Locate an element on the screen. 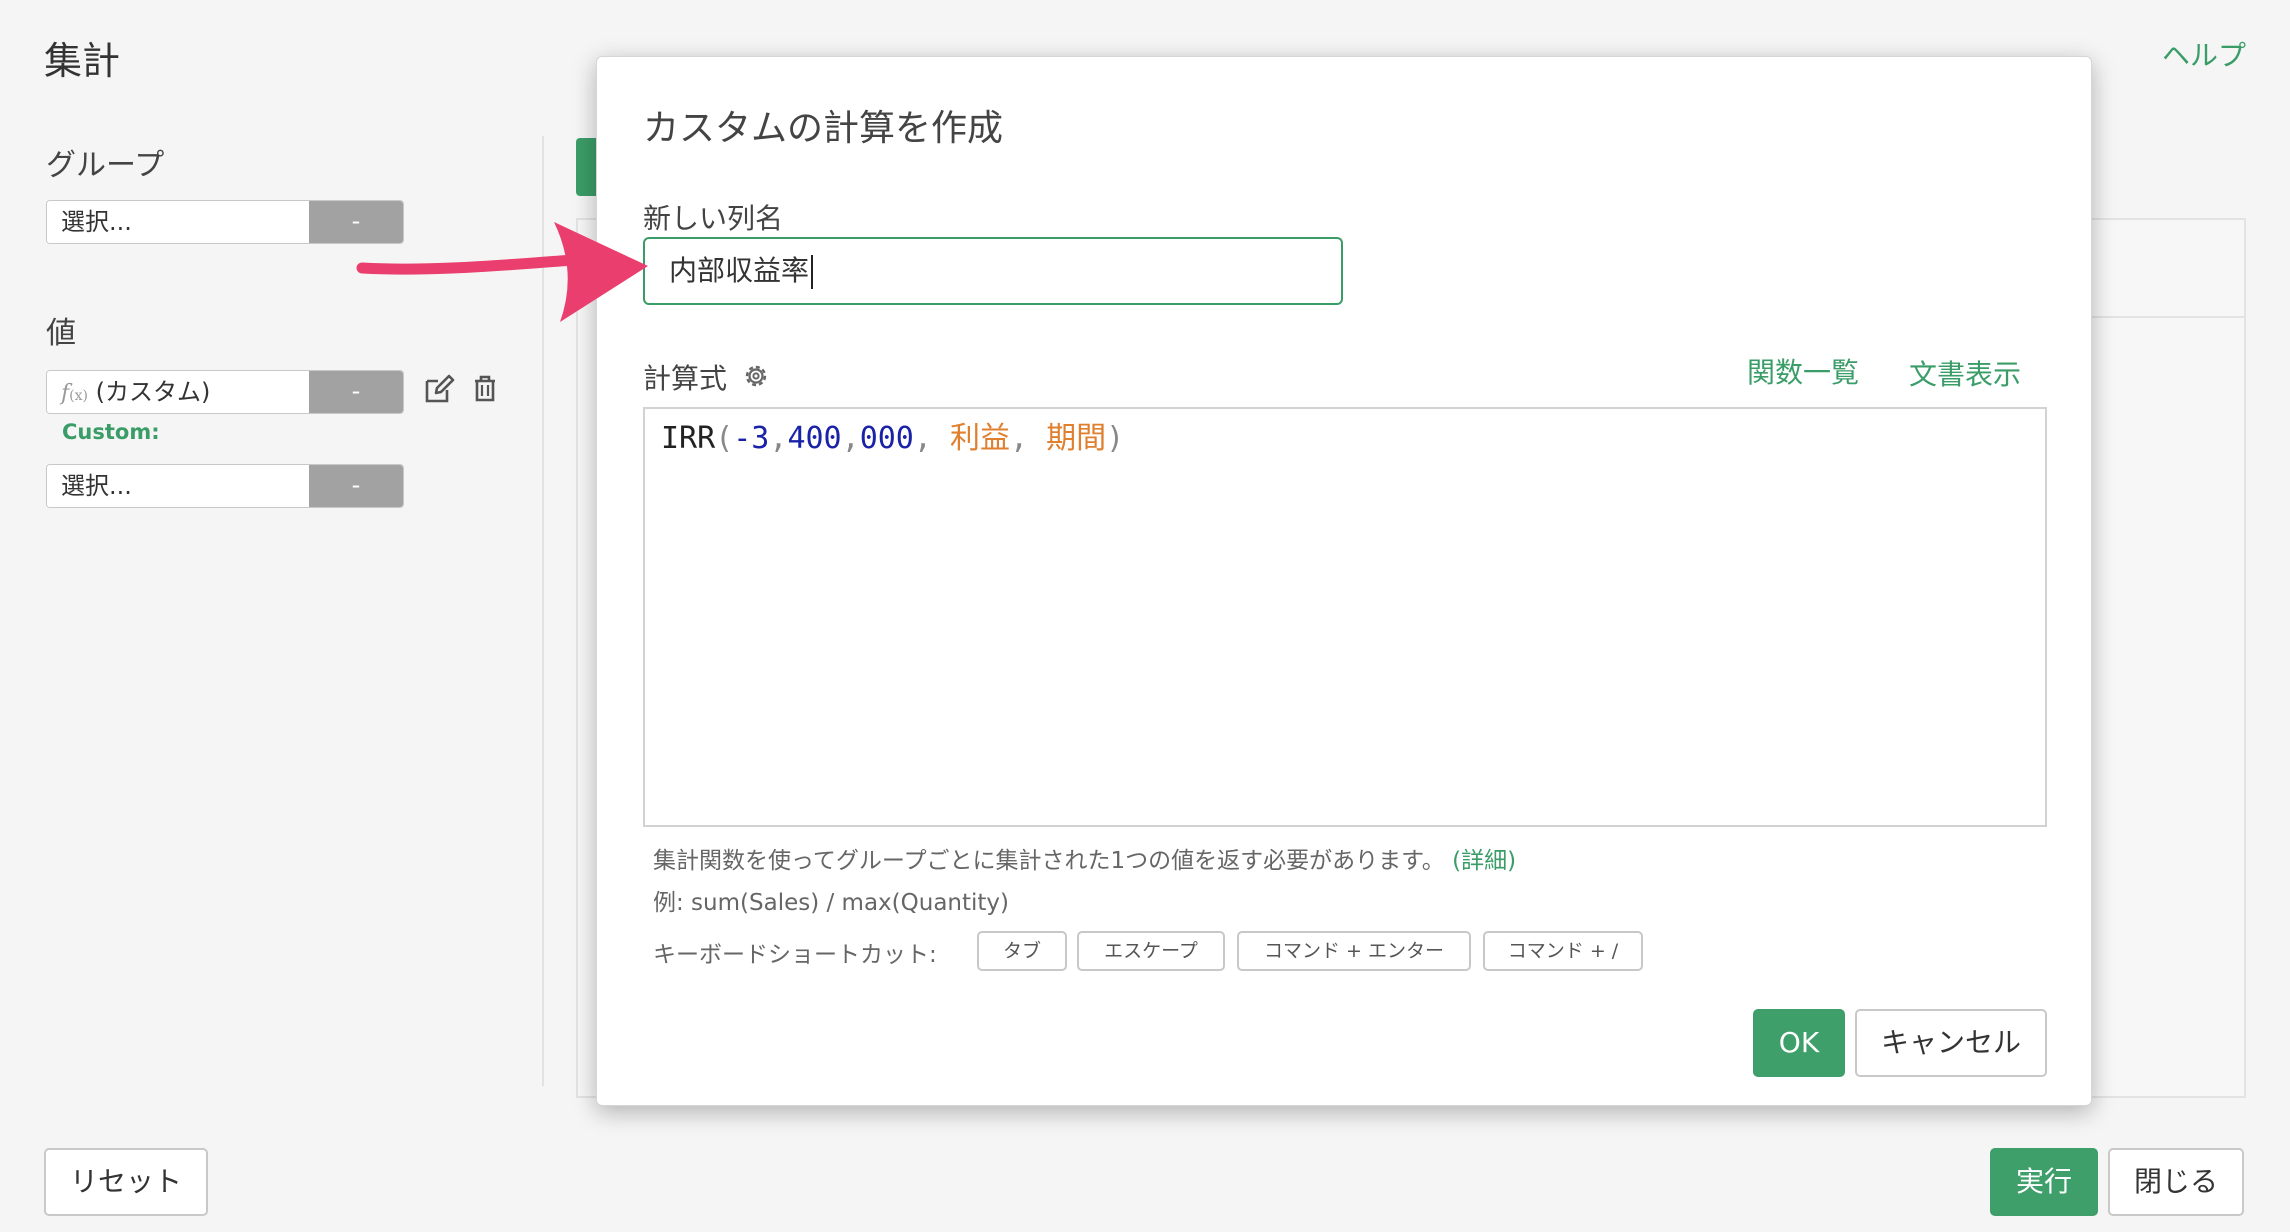  formula-hint: 集計関数を使ってグループごとに集計された1つの値を返す必要があります。 (詳細) is located at coordinates (1084, 858).